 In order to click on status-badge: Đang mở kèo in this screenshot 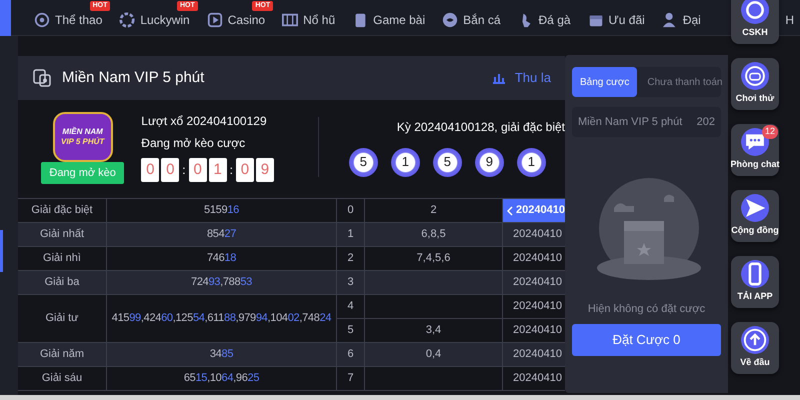, I will do `click(82, 173)`.